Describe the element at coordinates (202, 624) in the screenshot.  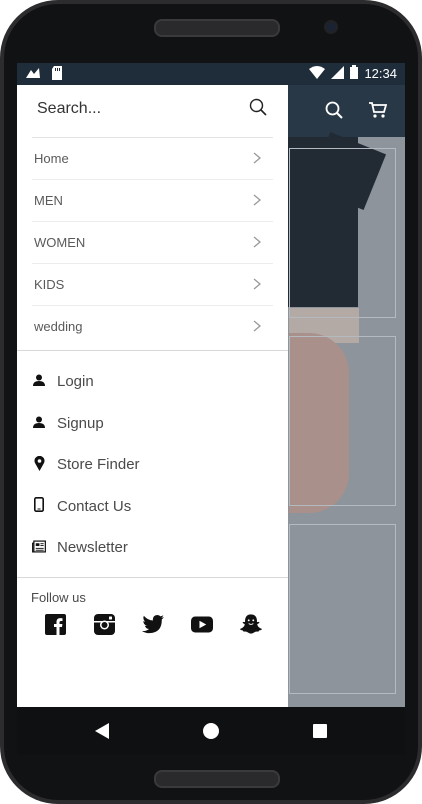
I see `youtube-icon` at that location.